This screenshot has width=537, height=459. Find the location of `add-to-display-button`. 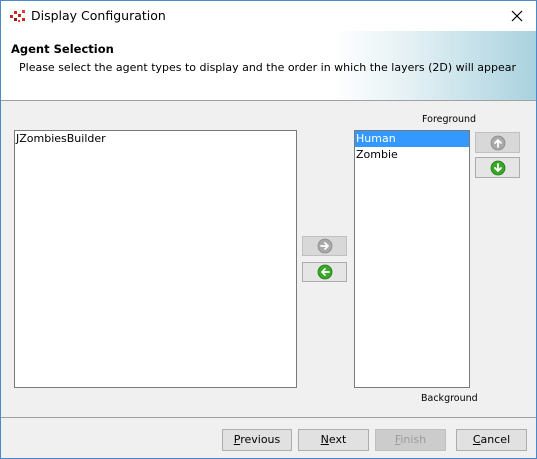

add-to-display-button is located at coordinates (324, 246).